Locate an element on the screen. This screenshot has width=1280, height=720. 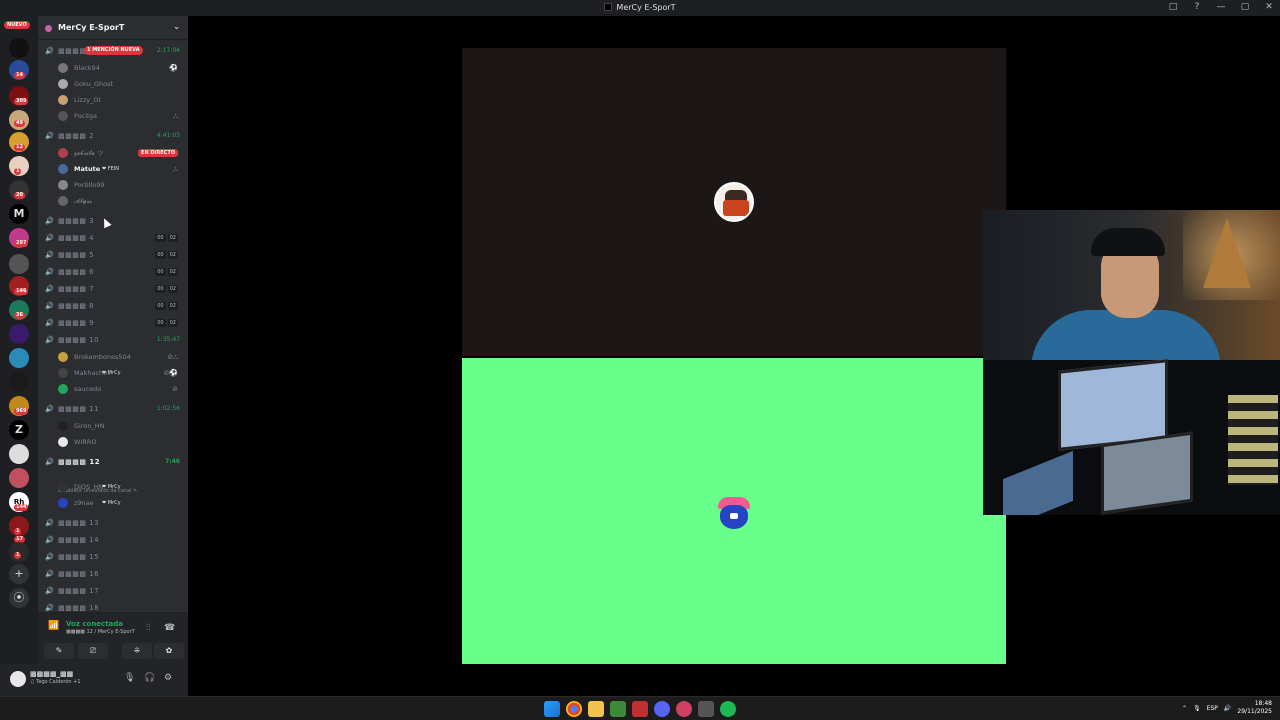
voice-user: Giron_HN is located at coordinates (123, 426).